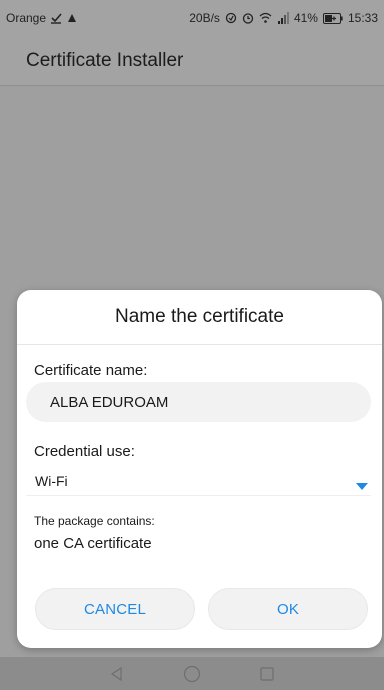  I want to click on app-bar: Certificate Installer, so click(192, 61).